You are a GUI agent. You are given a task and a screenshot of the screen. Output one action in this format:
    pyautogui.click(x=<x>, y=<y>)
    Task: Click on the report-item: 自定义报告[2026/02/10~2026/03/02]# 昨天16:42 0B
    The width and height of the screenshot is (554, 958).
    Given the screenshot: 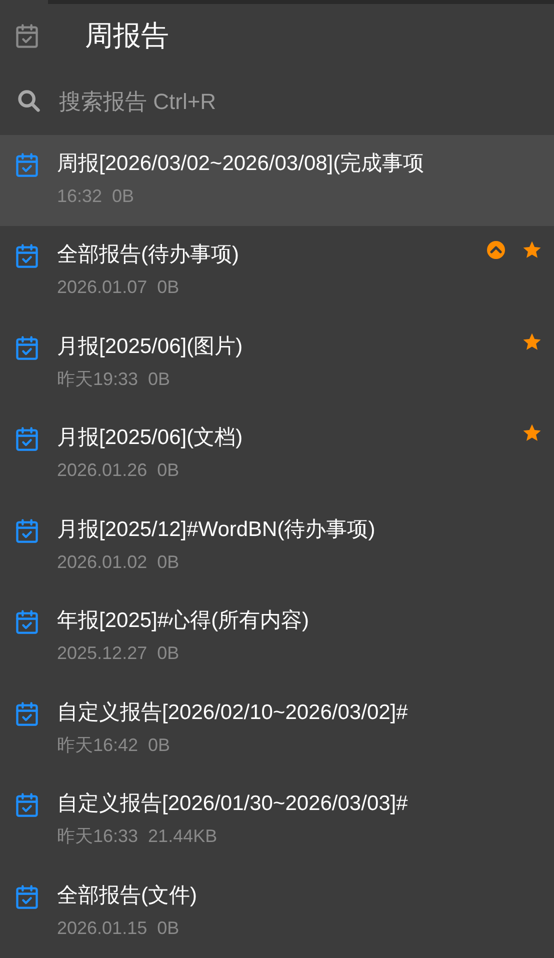 What is the action you would take?
    pyautogui.click(x=277, y=730)
    